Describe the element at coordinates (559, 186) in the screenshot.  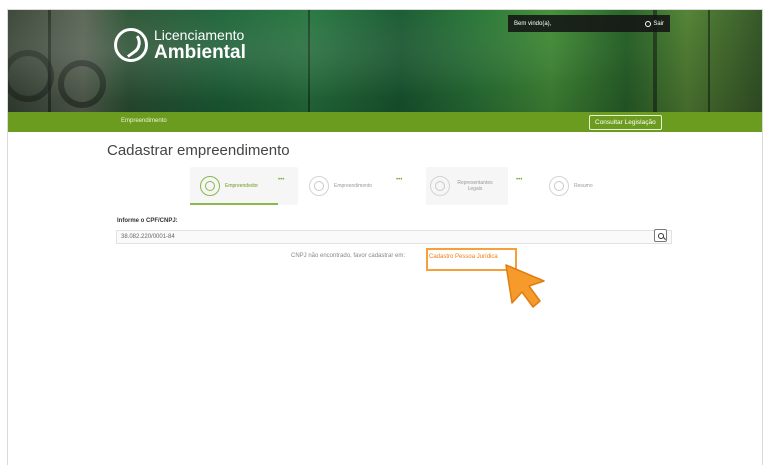
I see `star-circle-icon` at that location.